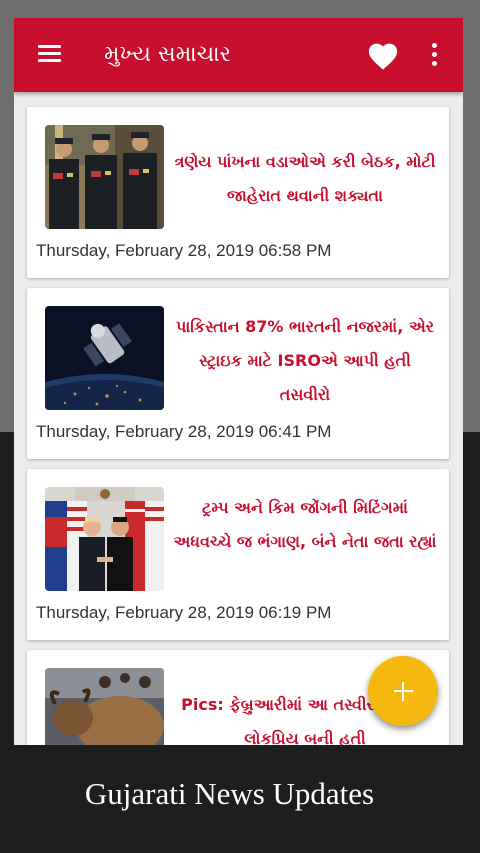 The height and width of the screenshot is (853, 480). I want to click on bull-statue-photo, so click(104, 706).